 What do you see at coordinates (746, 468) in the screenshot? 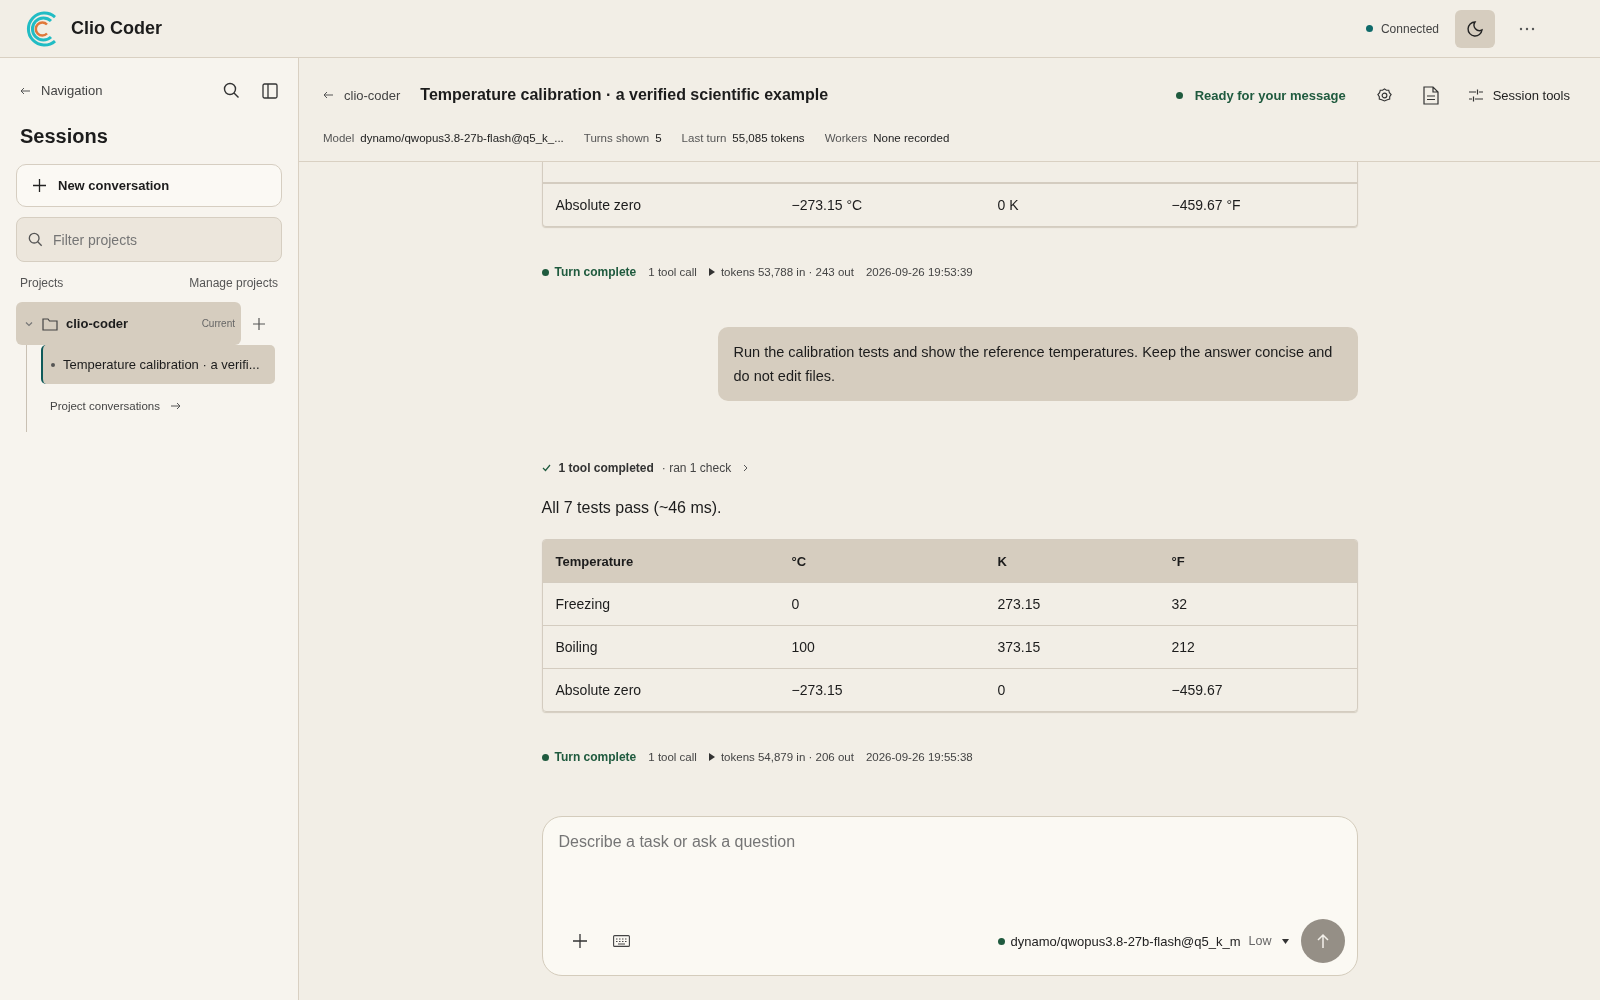
I see `chevron-icon` at bounding box center [746, 468].